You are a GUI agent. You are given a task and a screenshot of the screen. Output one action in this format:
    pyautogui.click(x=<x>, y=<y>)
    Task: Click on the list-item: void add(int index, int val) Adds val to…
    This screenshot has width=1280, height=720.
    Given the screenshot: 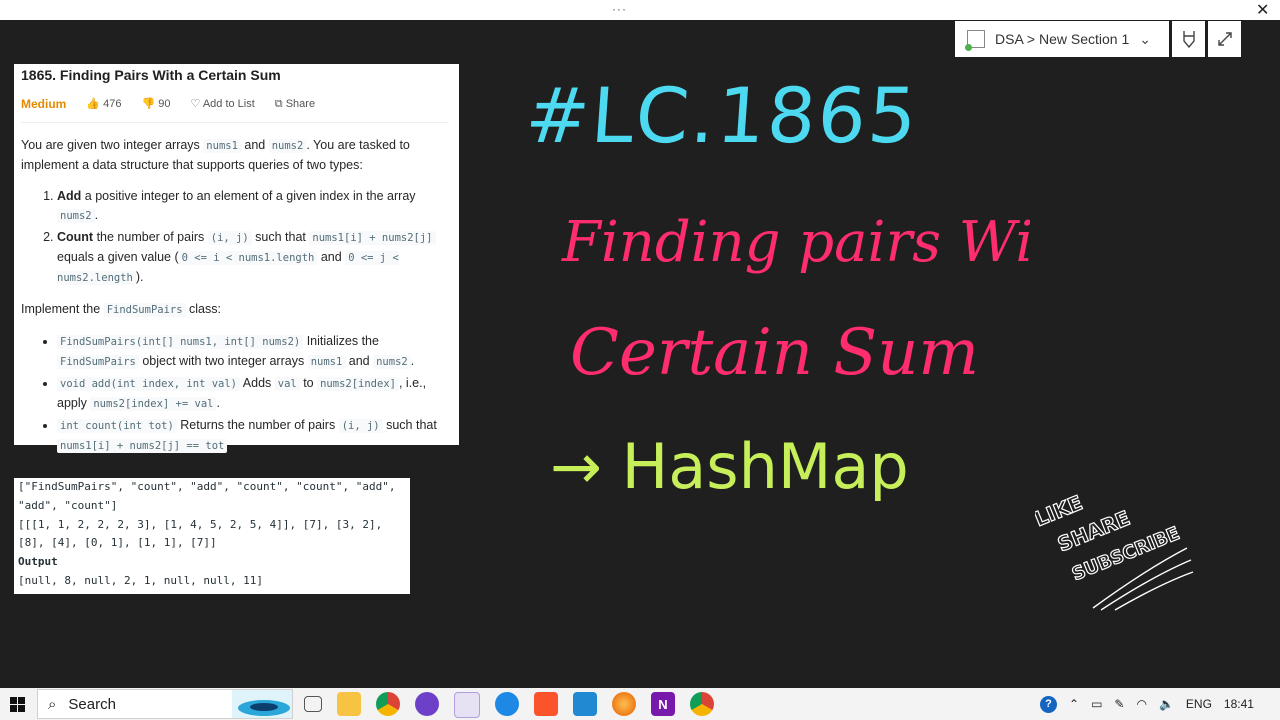 What is the action you would take?
    pyautogui.click(x=254, y=394)
    